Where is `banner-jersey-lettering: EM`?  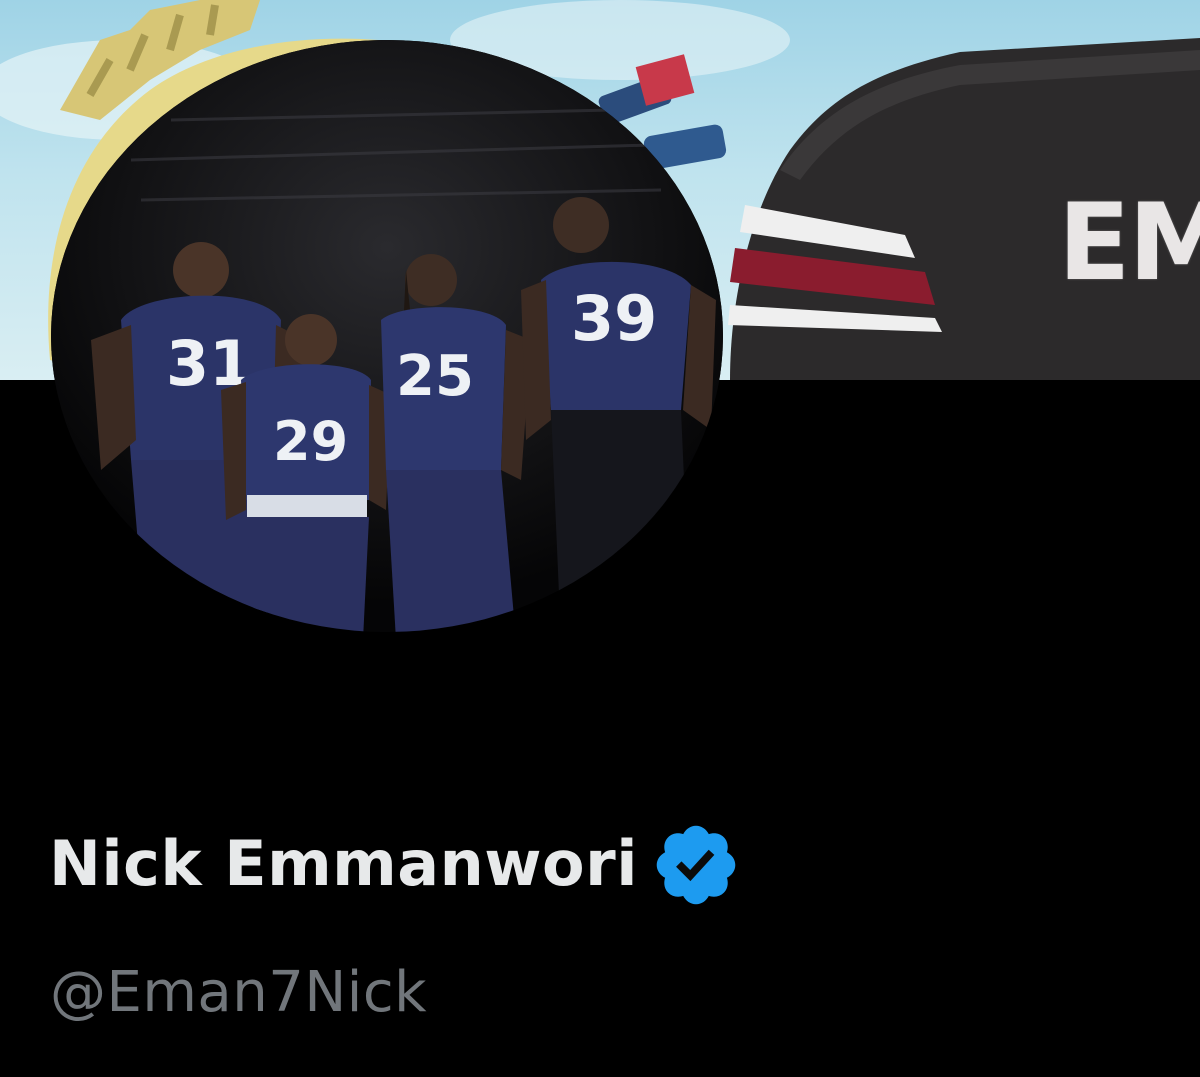
banner-jersey-lettering: EM is located at coordinates (1129, 242).